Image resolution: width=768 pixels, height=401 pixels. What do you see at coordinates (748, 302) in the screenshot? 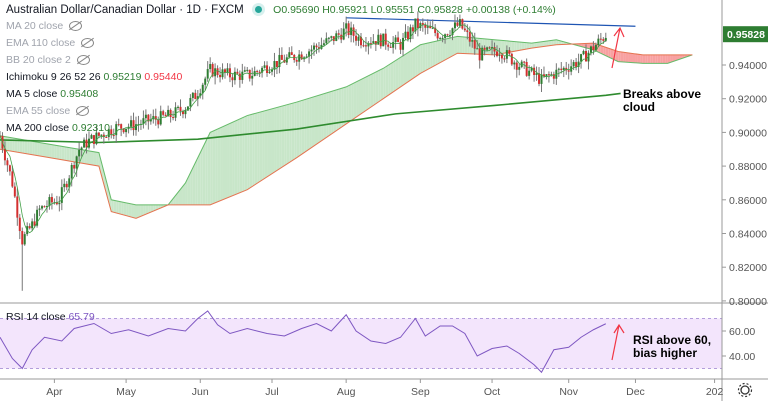
I see `price-tick-label: 0.80000` at bounding box center [748, 302].